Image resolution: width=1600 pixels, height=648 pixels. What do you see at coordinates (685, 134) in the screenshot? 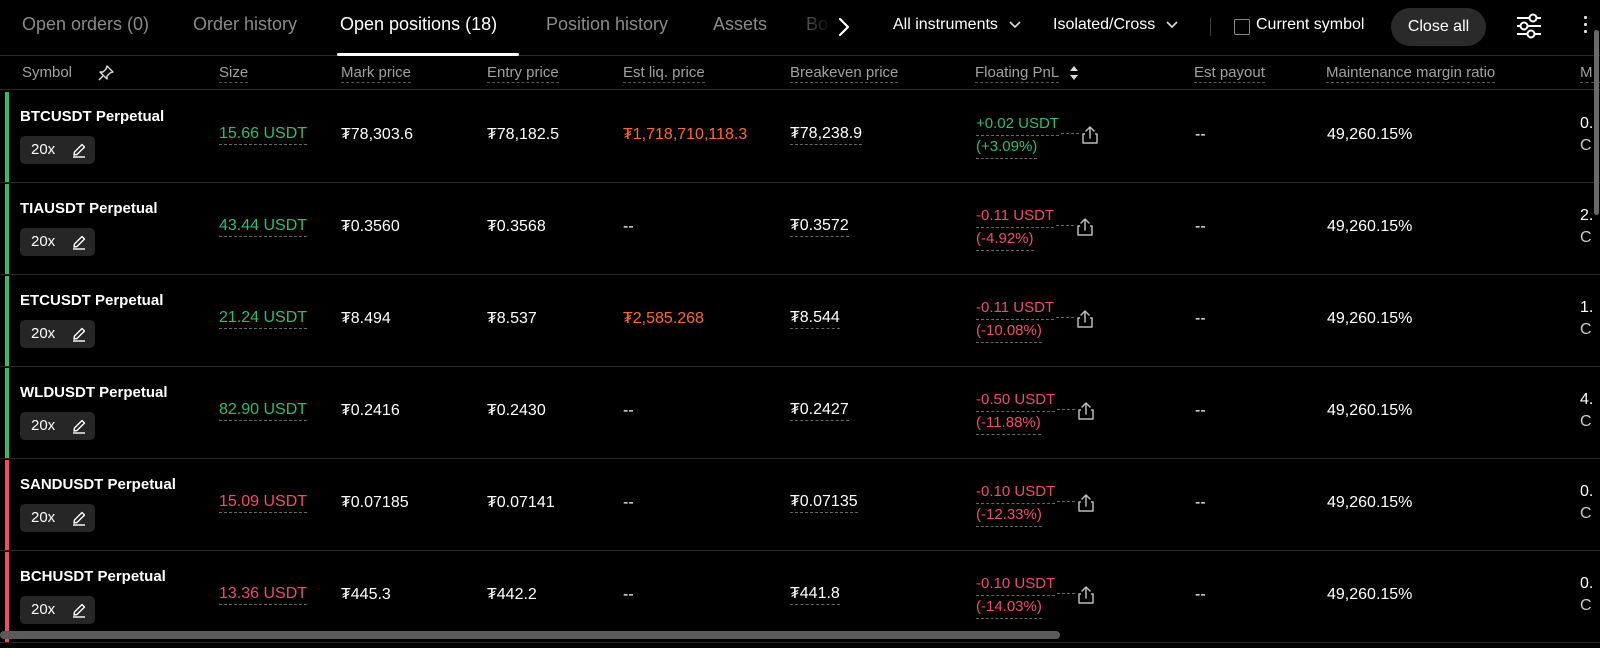
I see `est-liq-price: ₮1,718,710,118.3` at bounding box center [685, 134].